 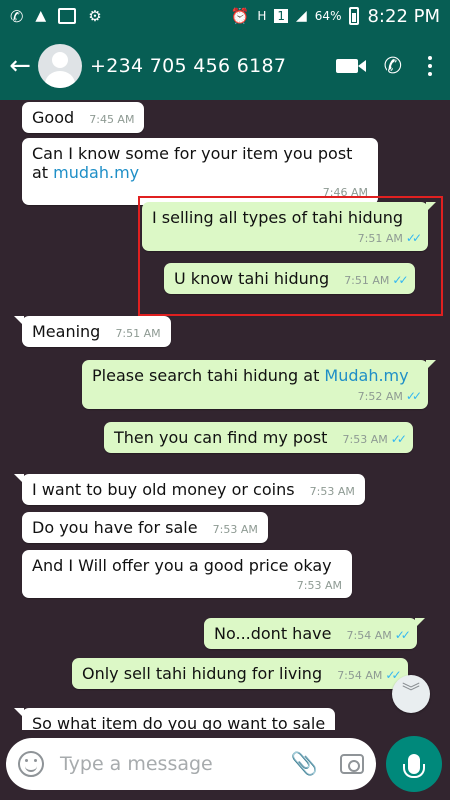 I want to click on input-bar: Type a message 📎, so click(x=225, y=765).